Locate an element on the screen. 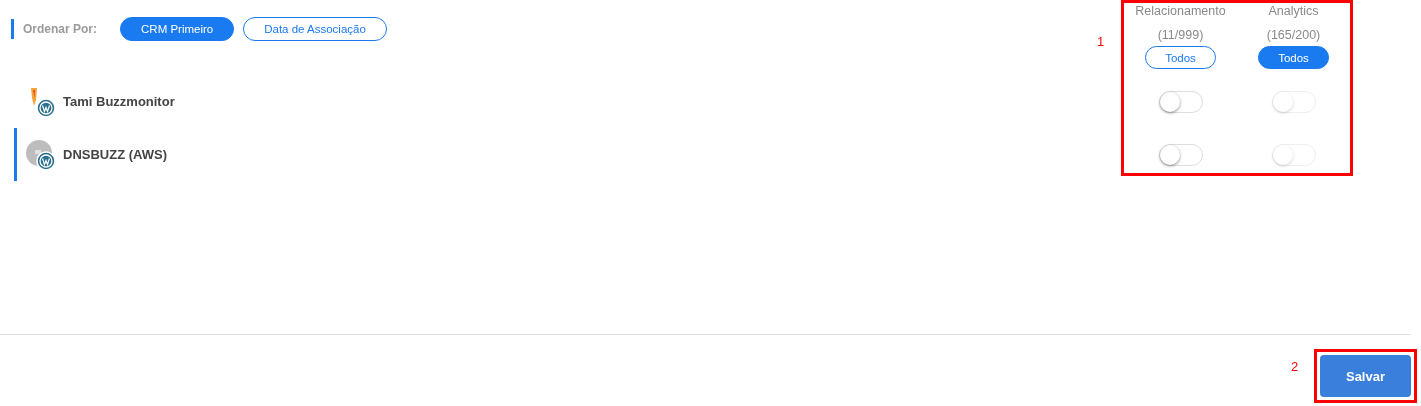 This screenshot has width=1421, height=406. column-count: (11/999) is located at coordinates (1180, 35).